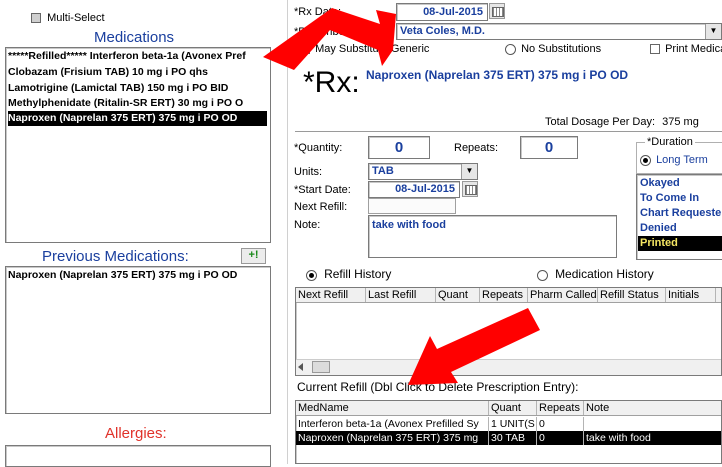 This screenshot has width=722, height=467. Describe the element at coordinates (442, 31) in the screenshot. I see `prescriber-value: Veta Coles, M.D.` at that location.